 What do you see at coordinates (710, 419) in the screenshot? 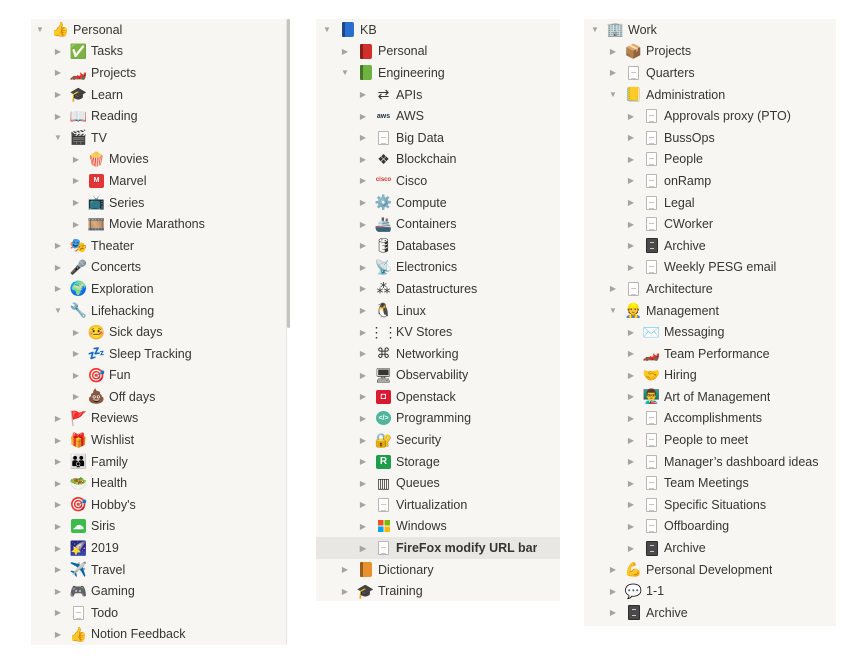
I see `tree-item: ▶ Accomplishments` at bounding box center [710, 419].